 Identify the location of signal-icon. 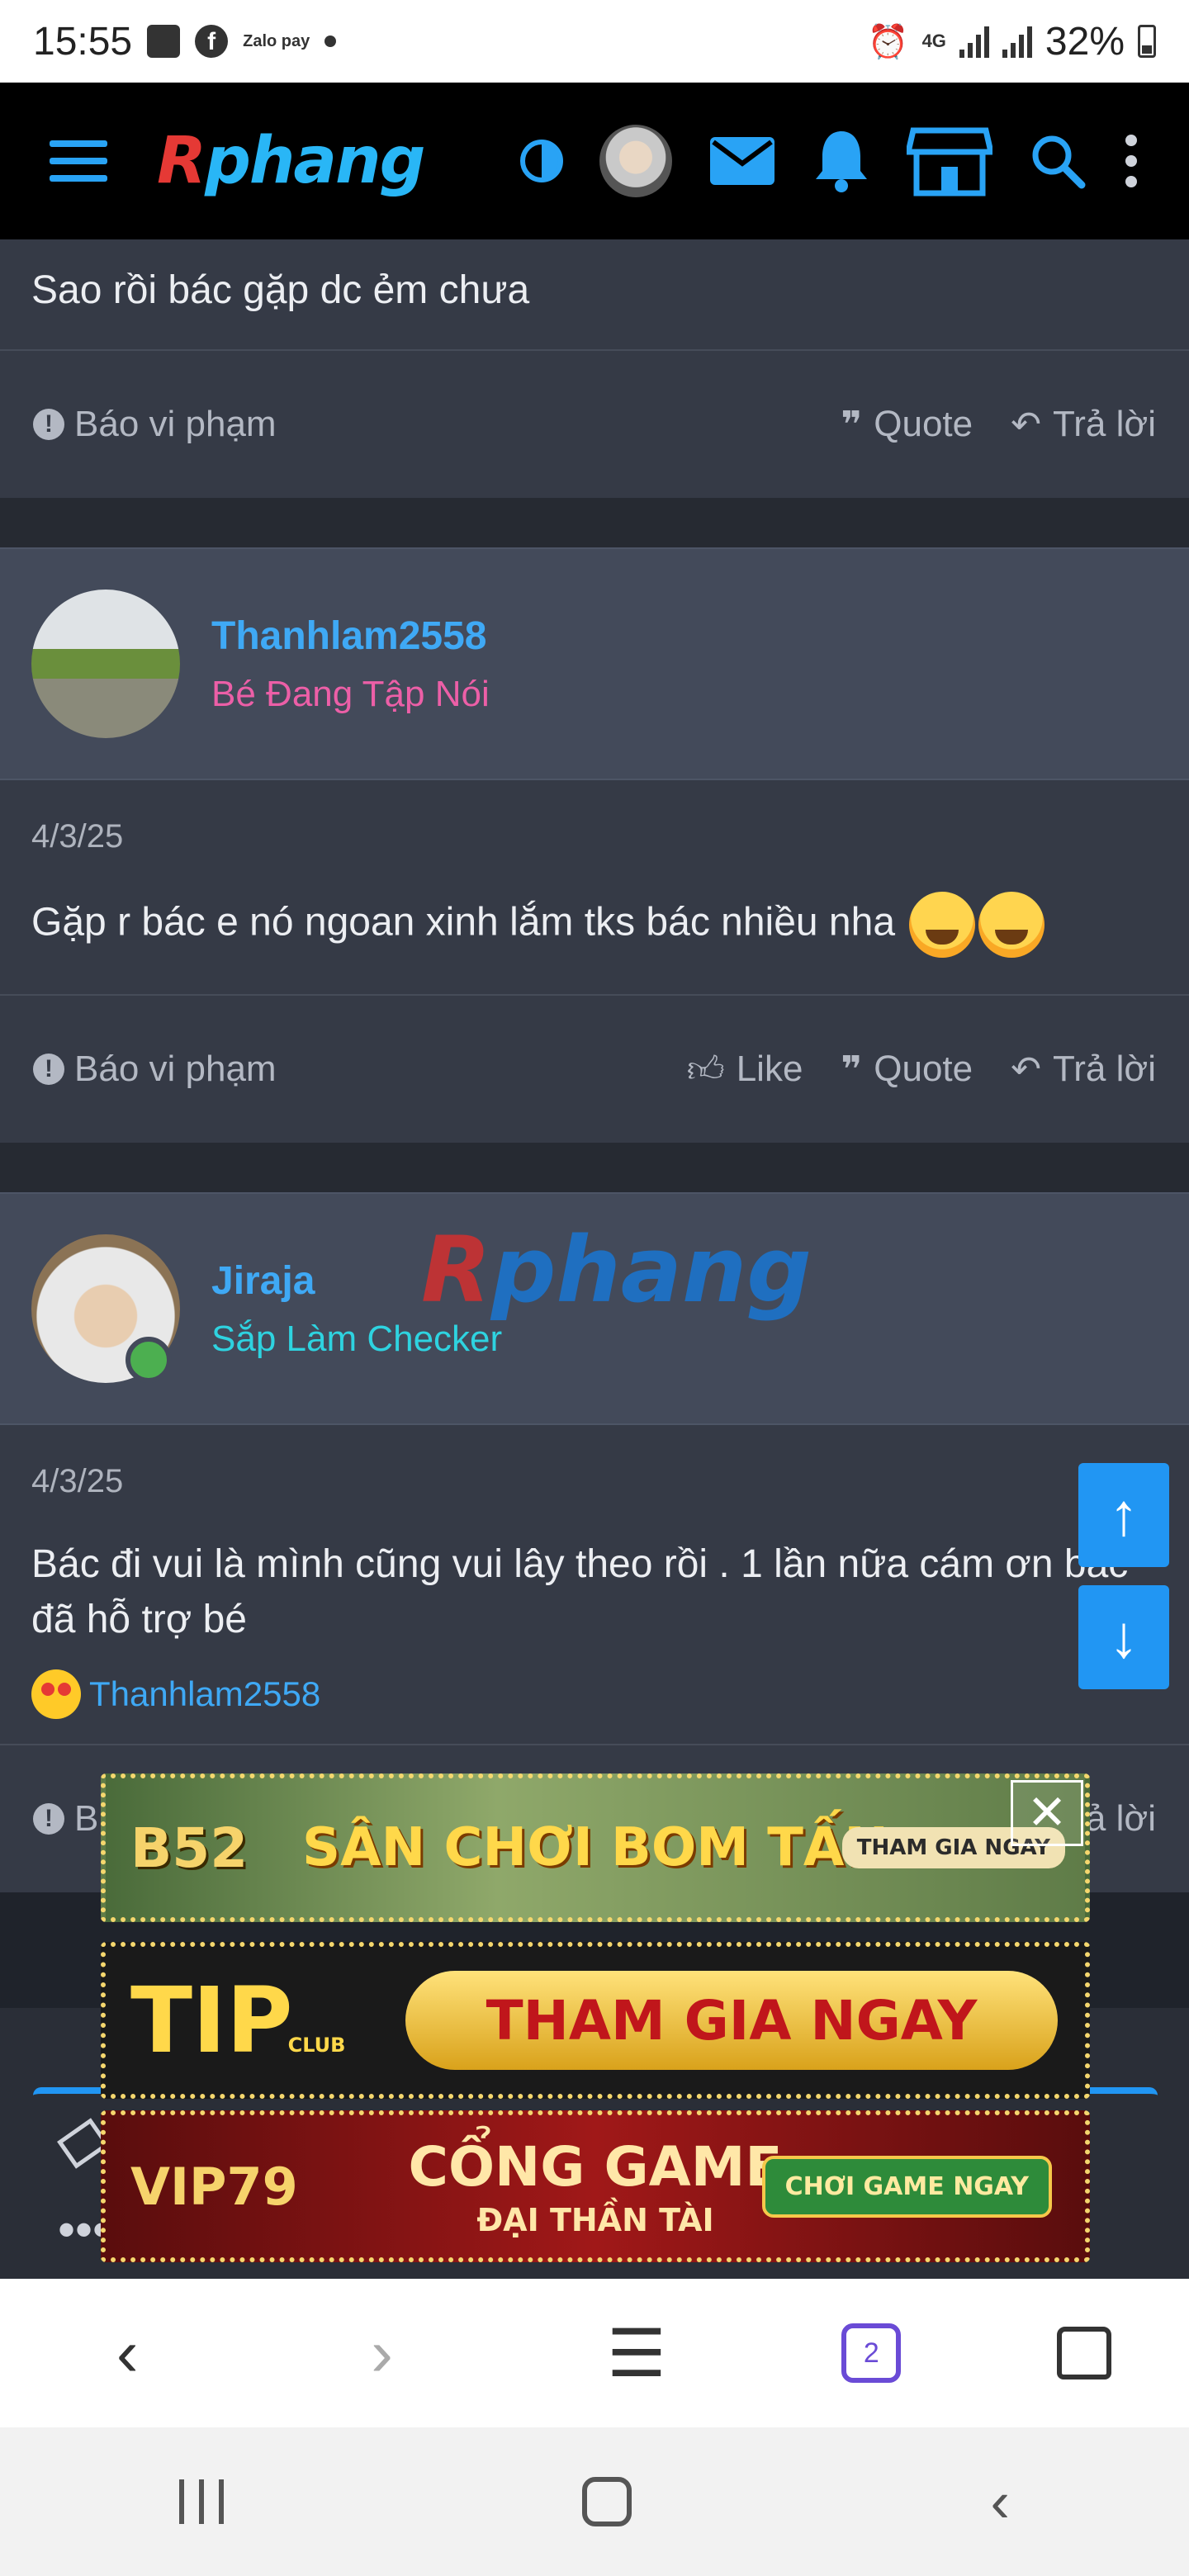
(974, 41).